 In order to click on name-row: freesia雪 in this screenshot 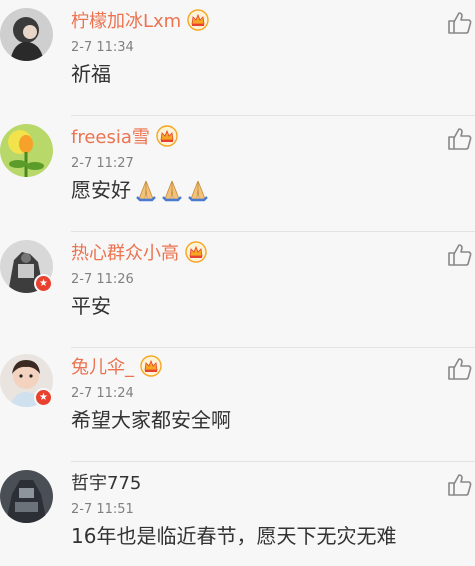, I will do `click(124, 136)`.